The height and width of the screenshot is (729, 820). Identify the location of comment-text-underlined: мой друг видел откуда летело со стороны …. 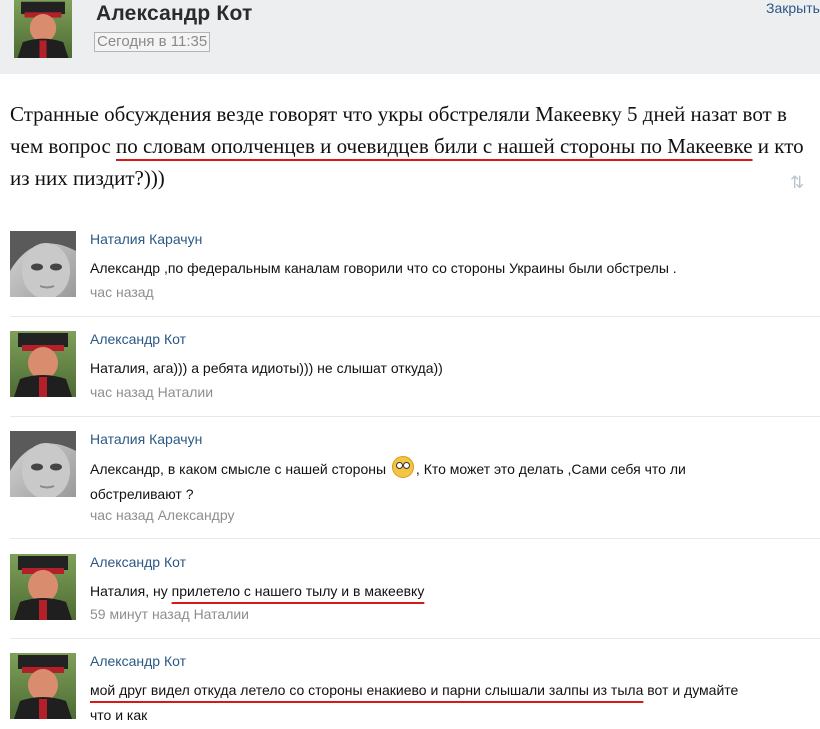
(367, 690).